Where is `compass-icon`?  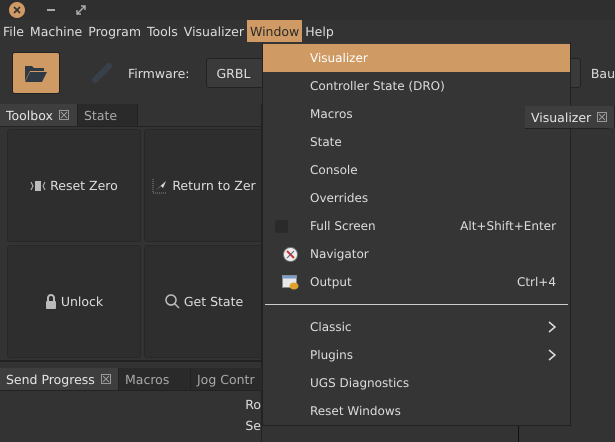 compass-icon is located at coordinates (290, 254).